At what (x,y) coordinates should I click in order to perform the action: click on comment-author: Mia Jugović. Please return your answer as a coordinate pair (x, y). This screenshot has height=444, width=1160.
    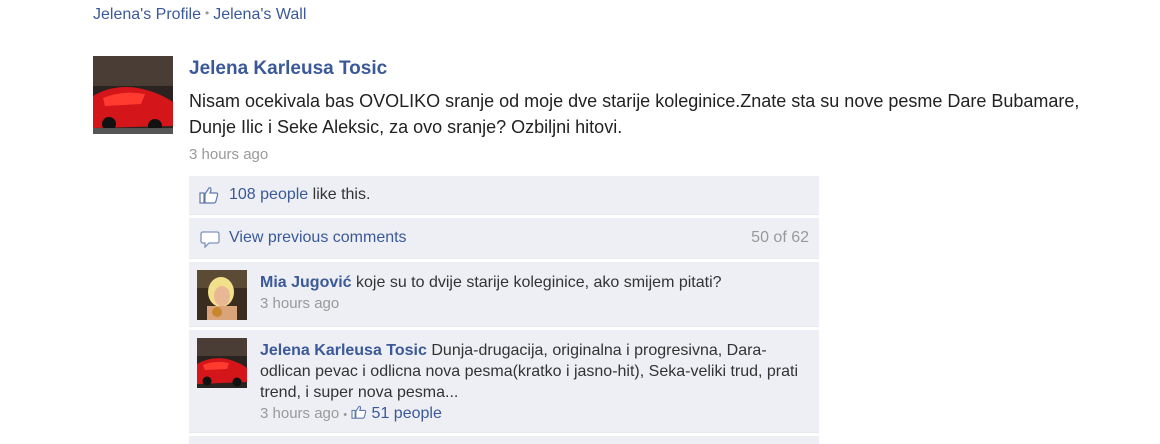
    Looking at the image, I should click on (306, 282).